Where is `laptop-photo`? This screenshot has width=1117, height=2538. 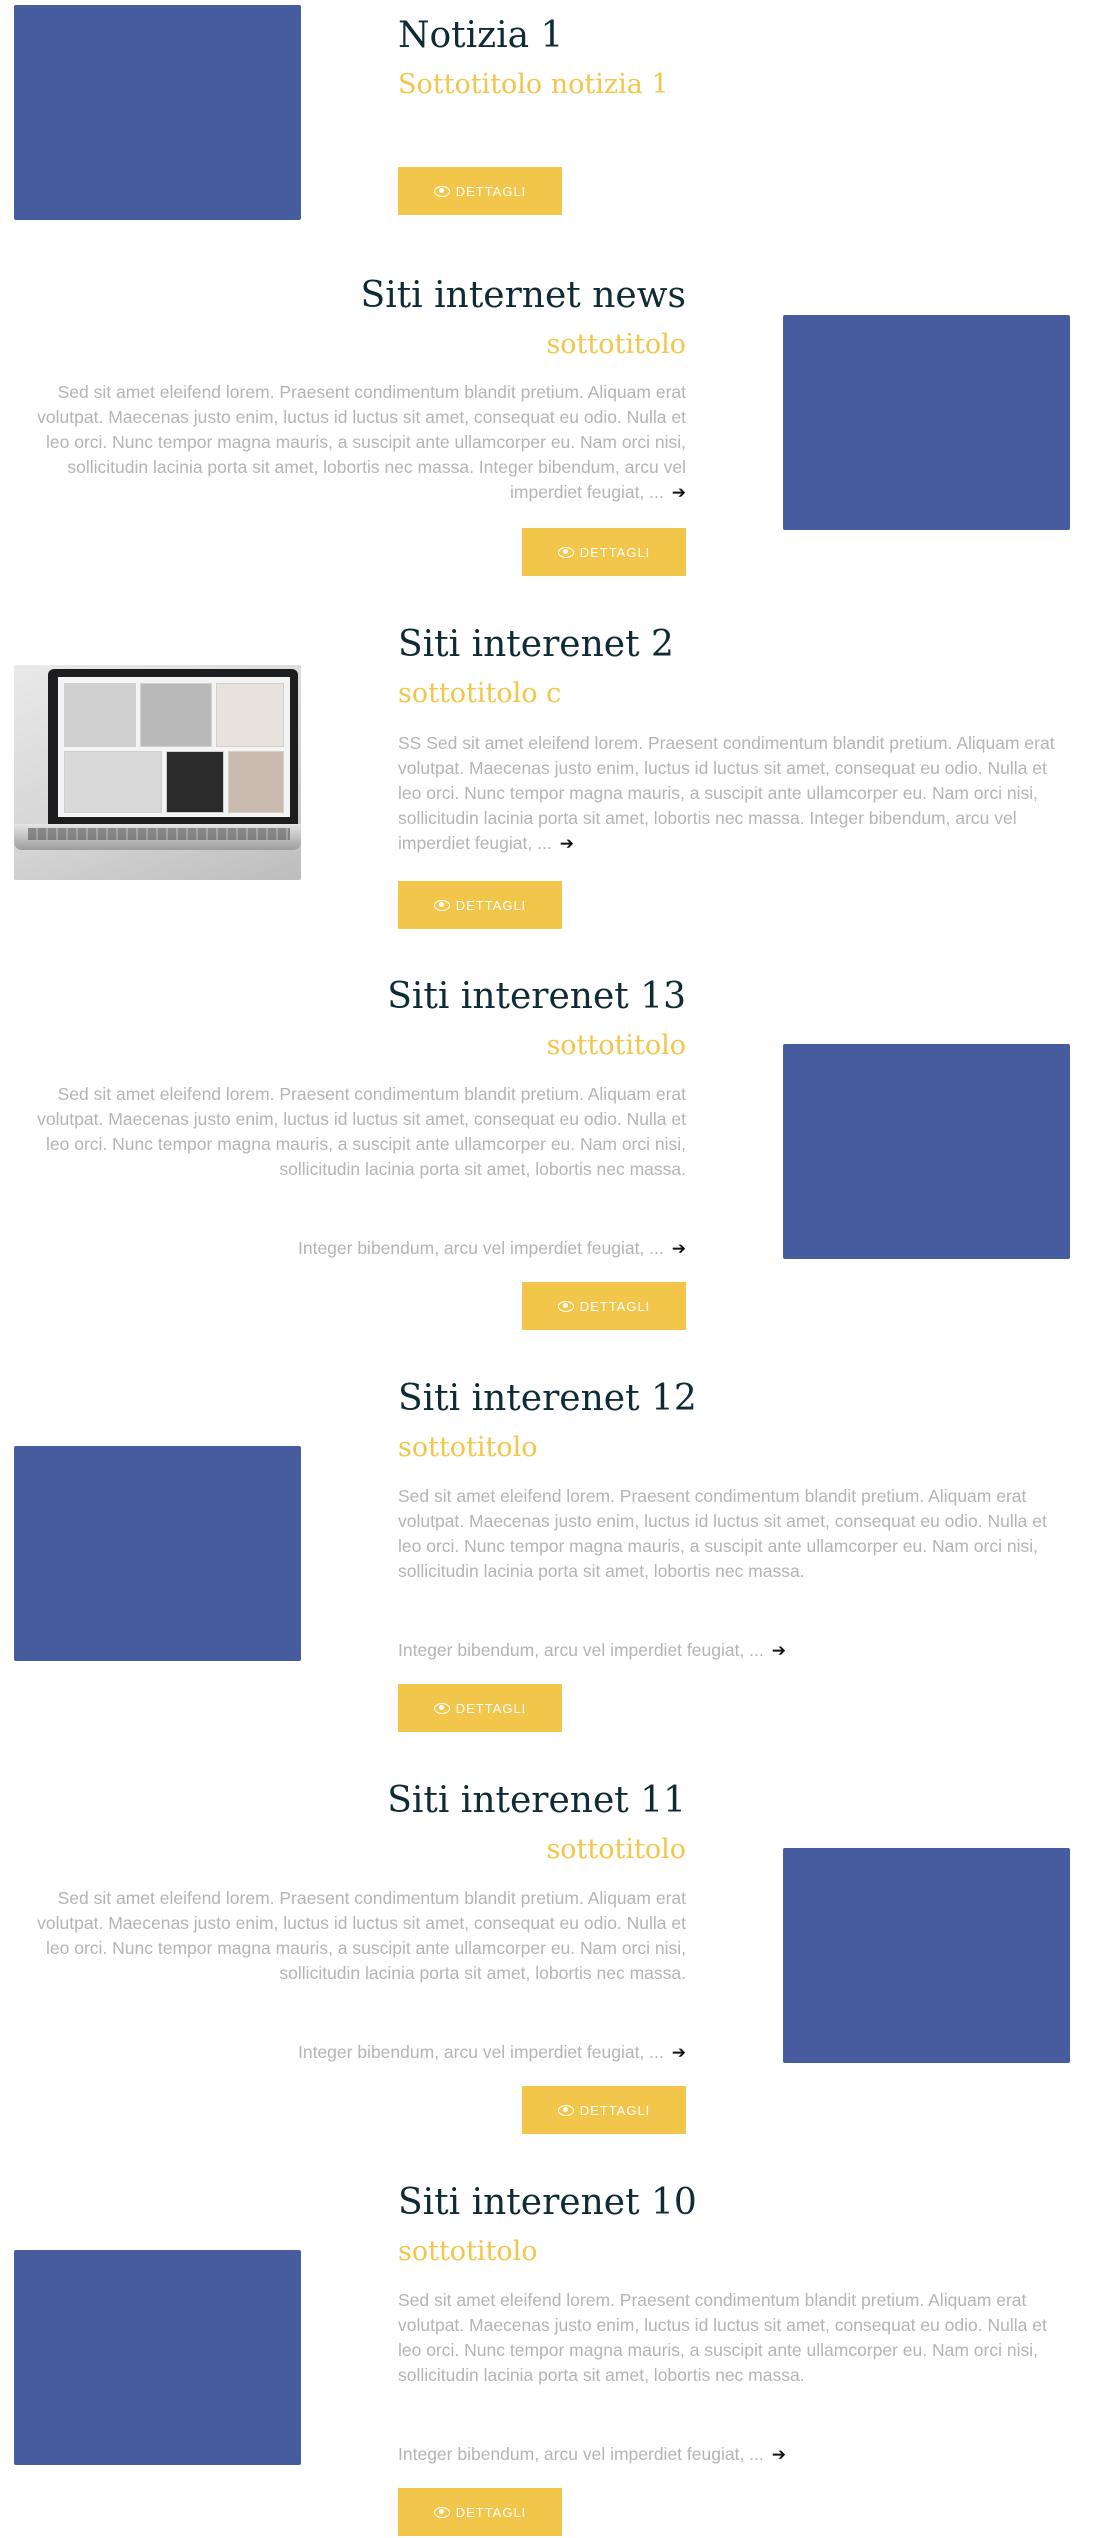
laptop-photo is located at coordinates (157, 772).